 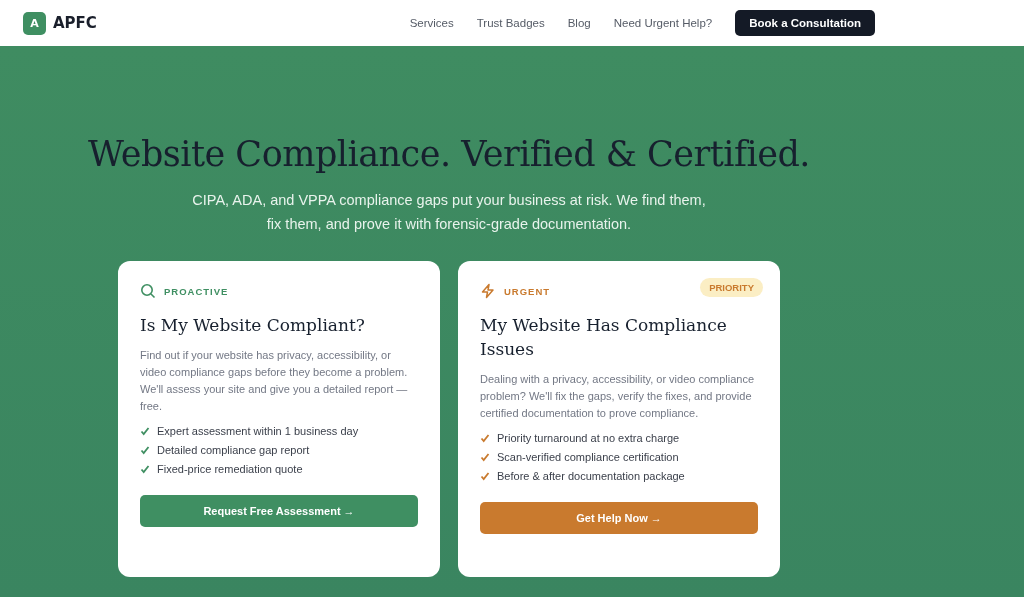 I want to click on feature-text: Before & after documentation package, so click(x=591, y=476).